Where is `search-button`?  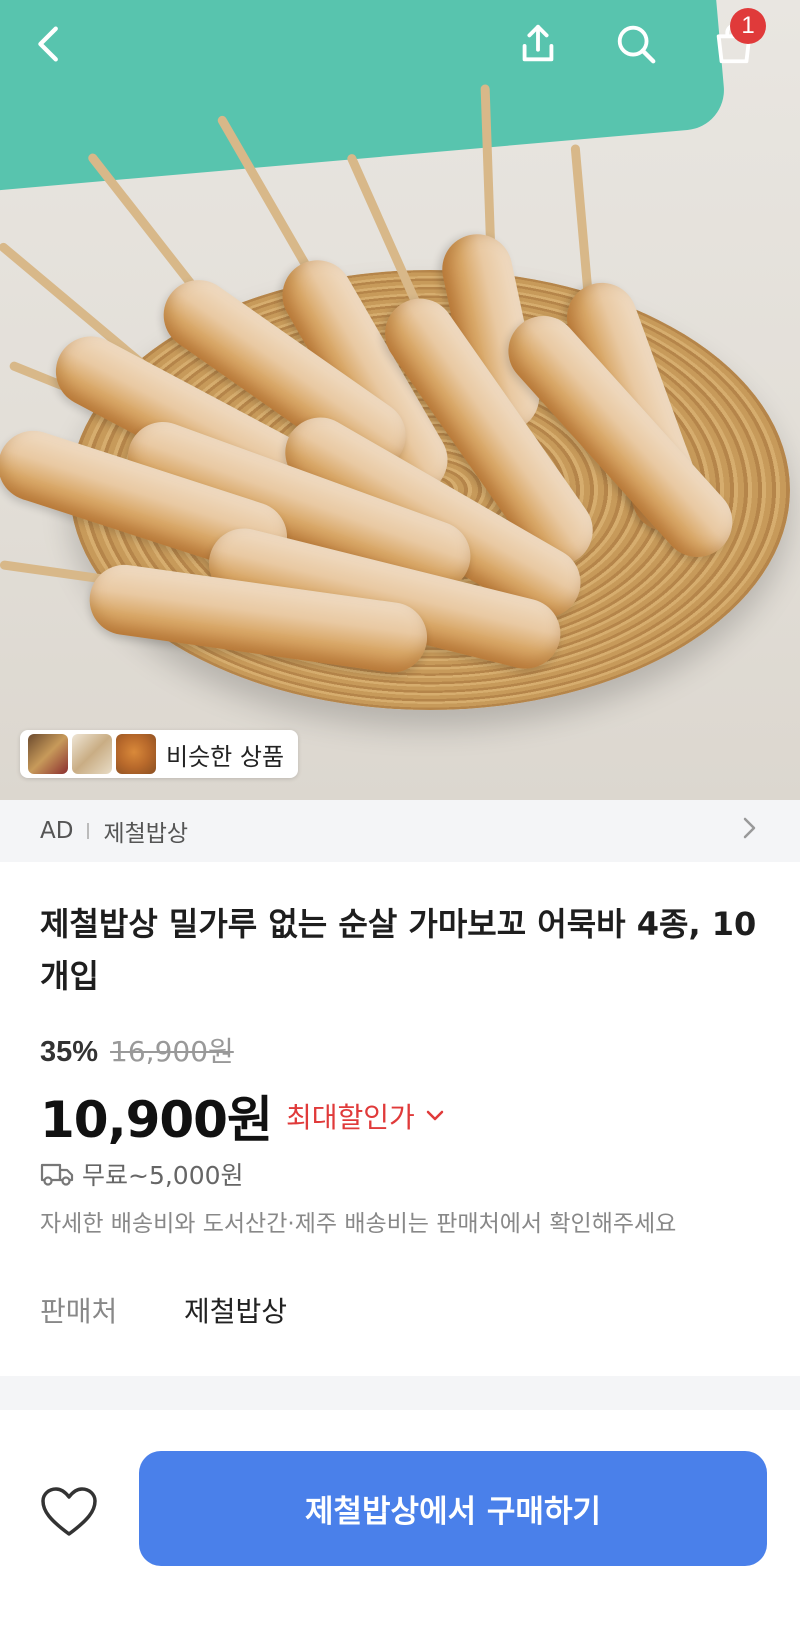 search-button is located at coordinates (636, 44).